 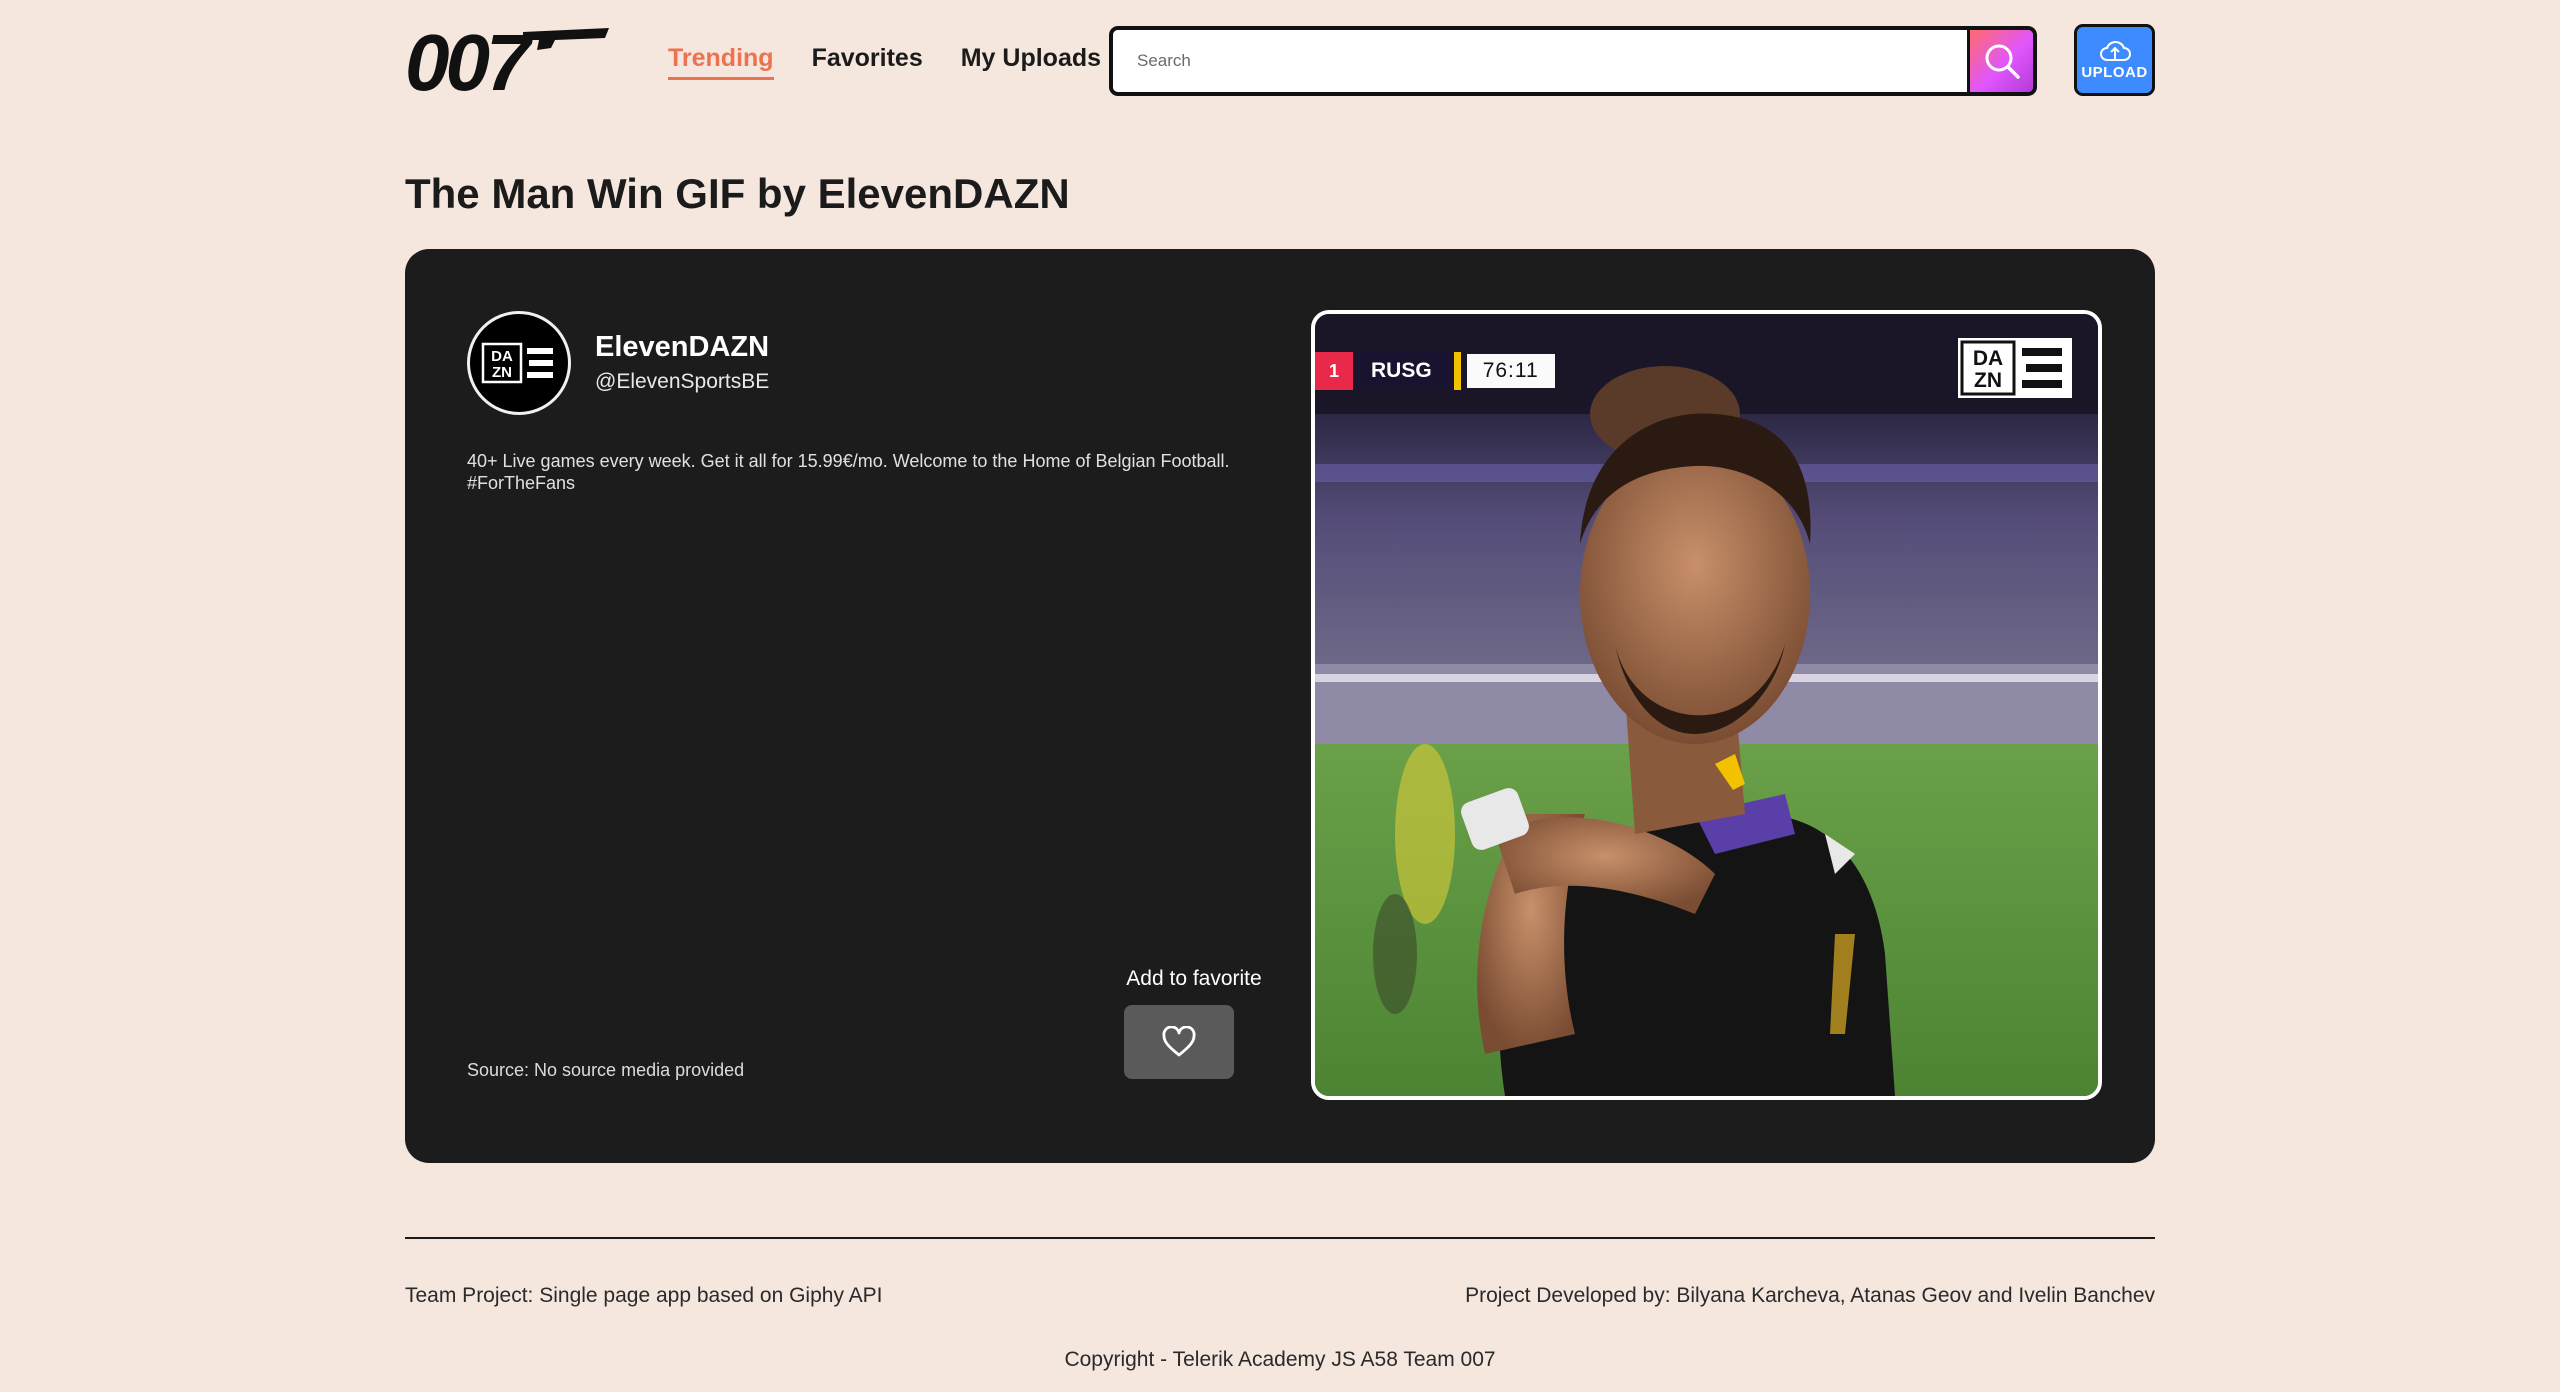 I want to click on dazn-avatar-logo: DA ZN, so click(x=517, y=363).